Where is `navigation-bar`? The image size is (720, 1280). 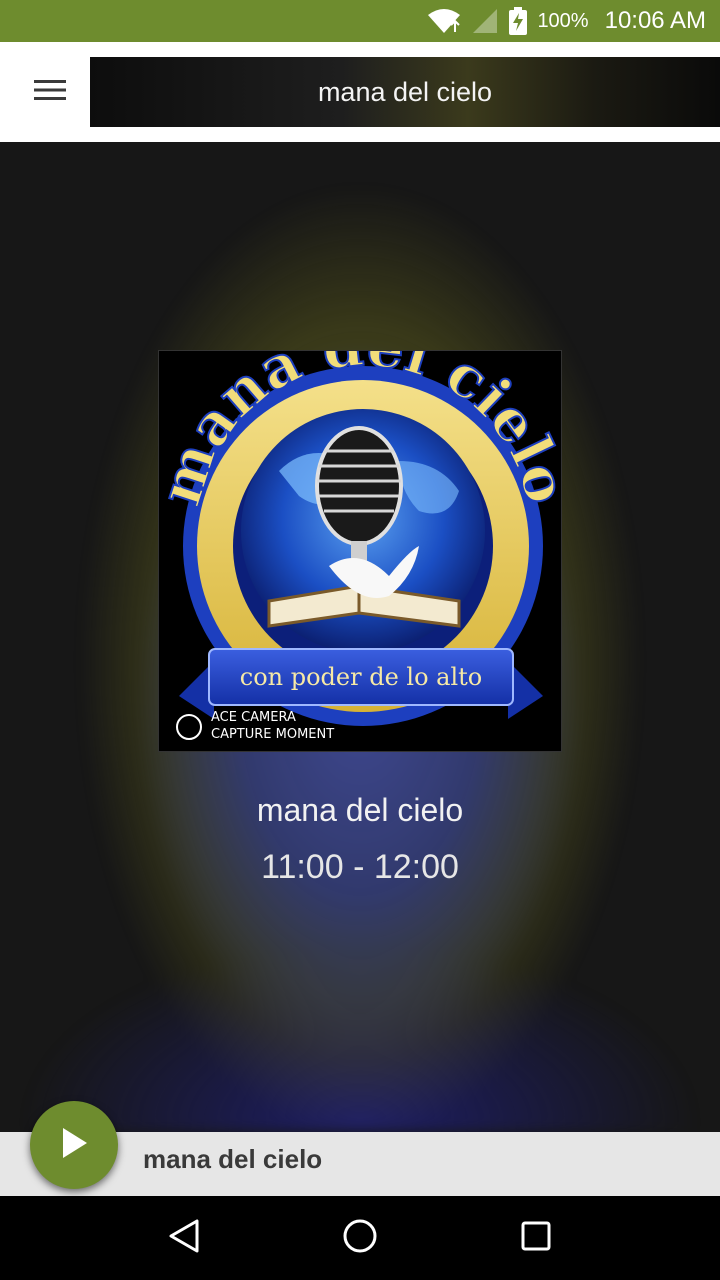 navigation-bar is located at coordinates (360, 1238).